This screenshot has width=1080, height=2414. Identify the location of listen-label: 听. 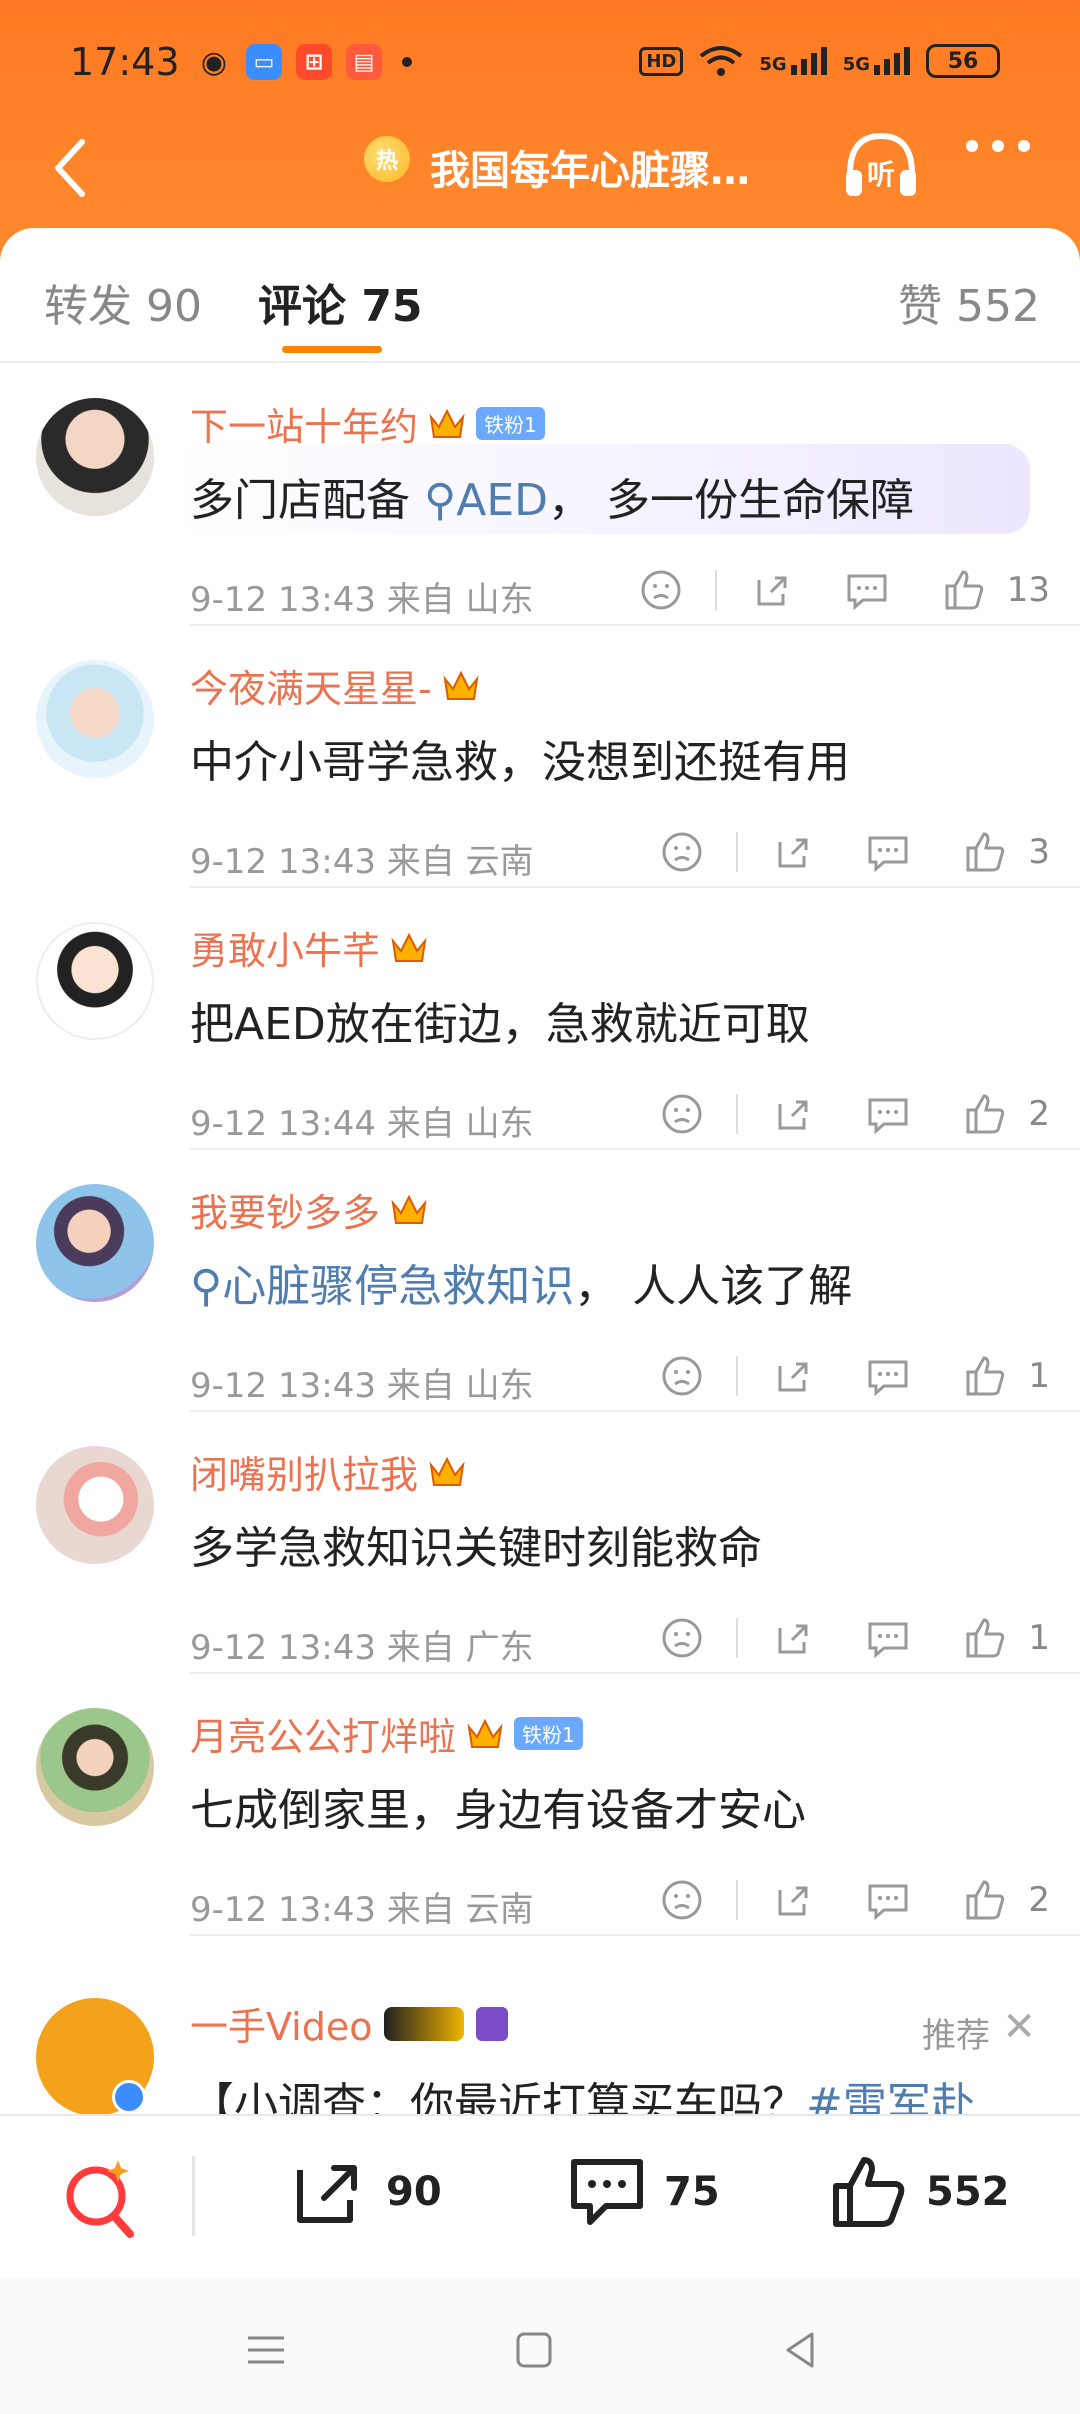
(881, 174).